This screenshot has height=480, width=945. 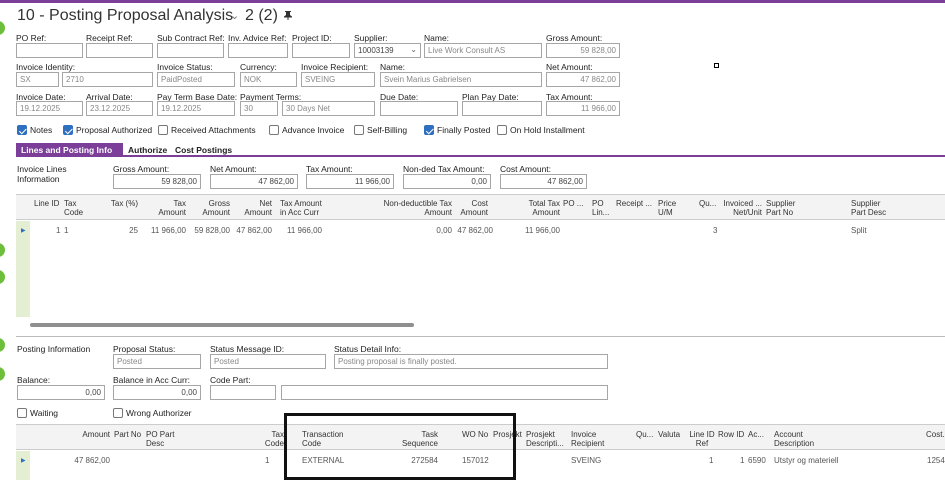 What do you see at coordinates (44, 413) in the screenshot?
I see `waiting-checkbox-label: Waiting` at bounding box center [44, 413].